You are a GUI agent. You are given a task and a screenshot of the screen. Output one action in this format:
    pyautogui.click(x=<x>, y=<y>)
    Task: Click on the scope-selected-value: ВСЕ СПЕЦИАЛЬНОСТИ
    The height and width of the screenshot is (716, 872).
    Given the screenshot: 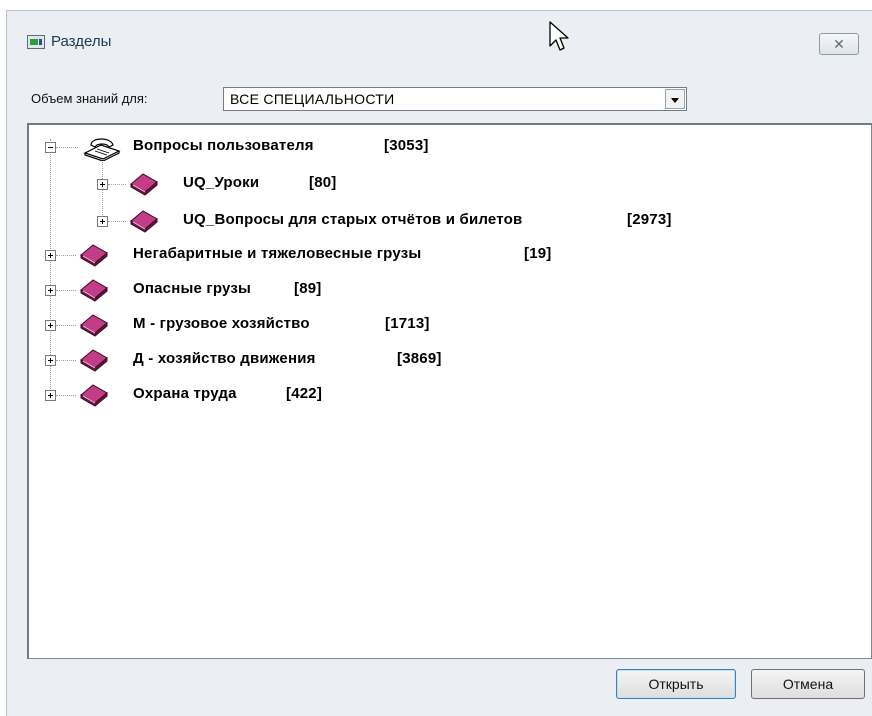 What is the action you would take?
    pyautogui.click(x=312, y=99)
    